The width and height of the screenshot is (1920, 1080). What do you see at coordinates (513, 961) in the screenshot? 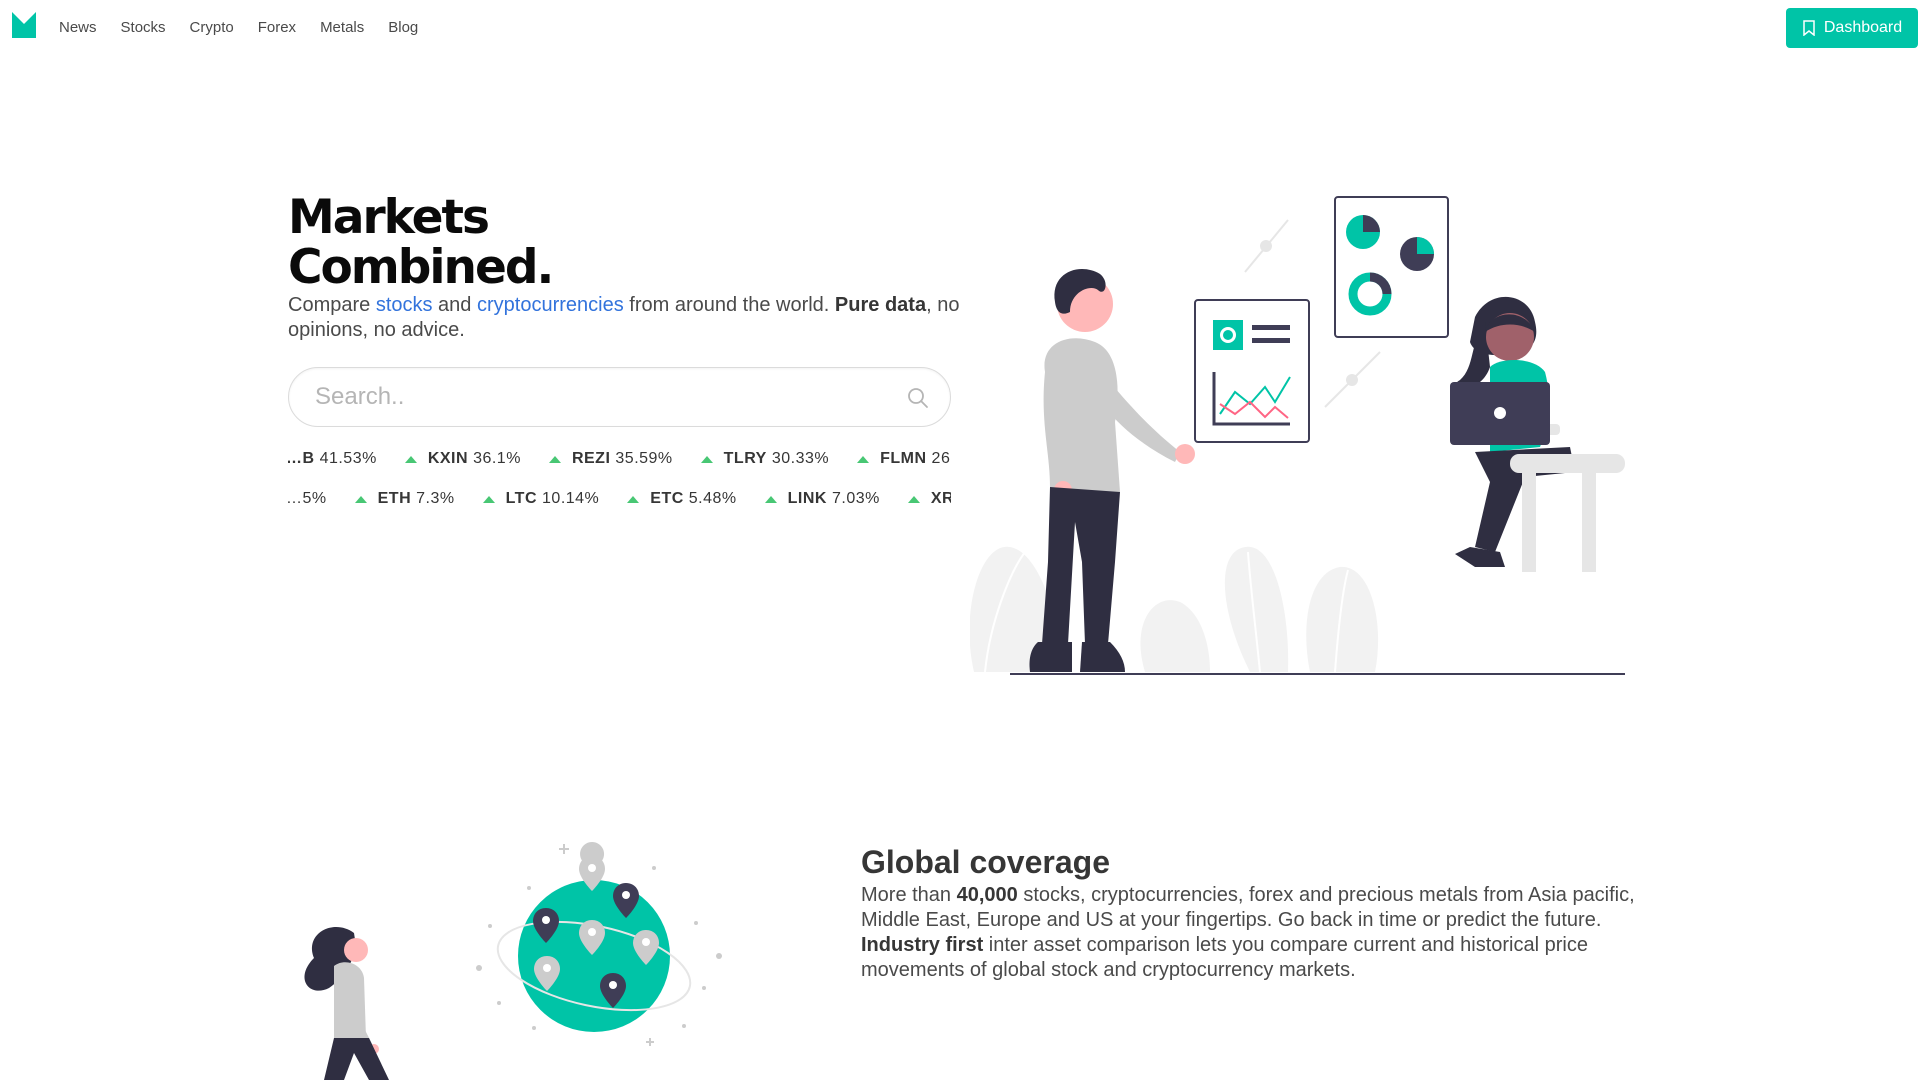
I see `globe-illustration` at bounding box center [513, 961].